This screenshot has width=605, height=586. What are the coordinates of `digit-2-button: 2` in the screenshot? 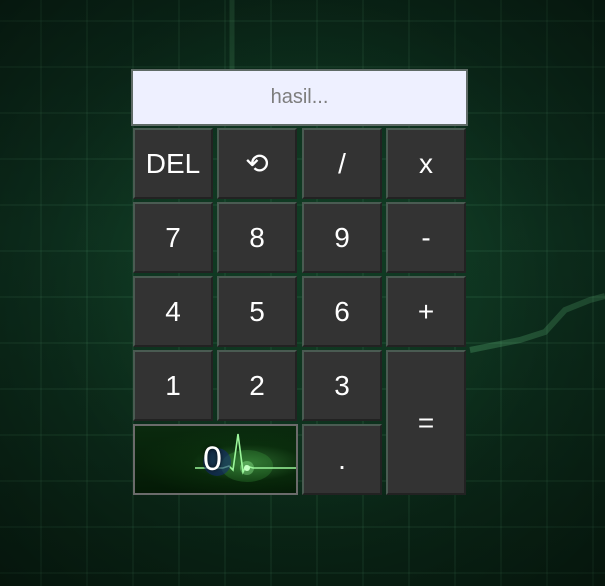 It's located at (257, 385).